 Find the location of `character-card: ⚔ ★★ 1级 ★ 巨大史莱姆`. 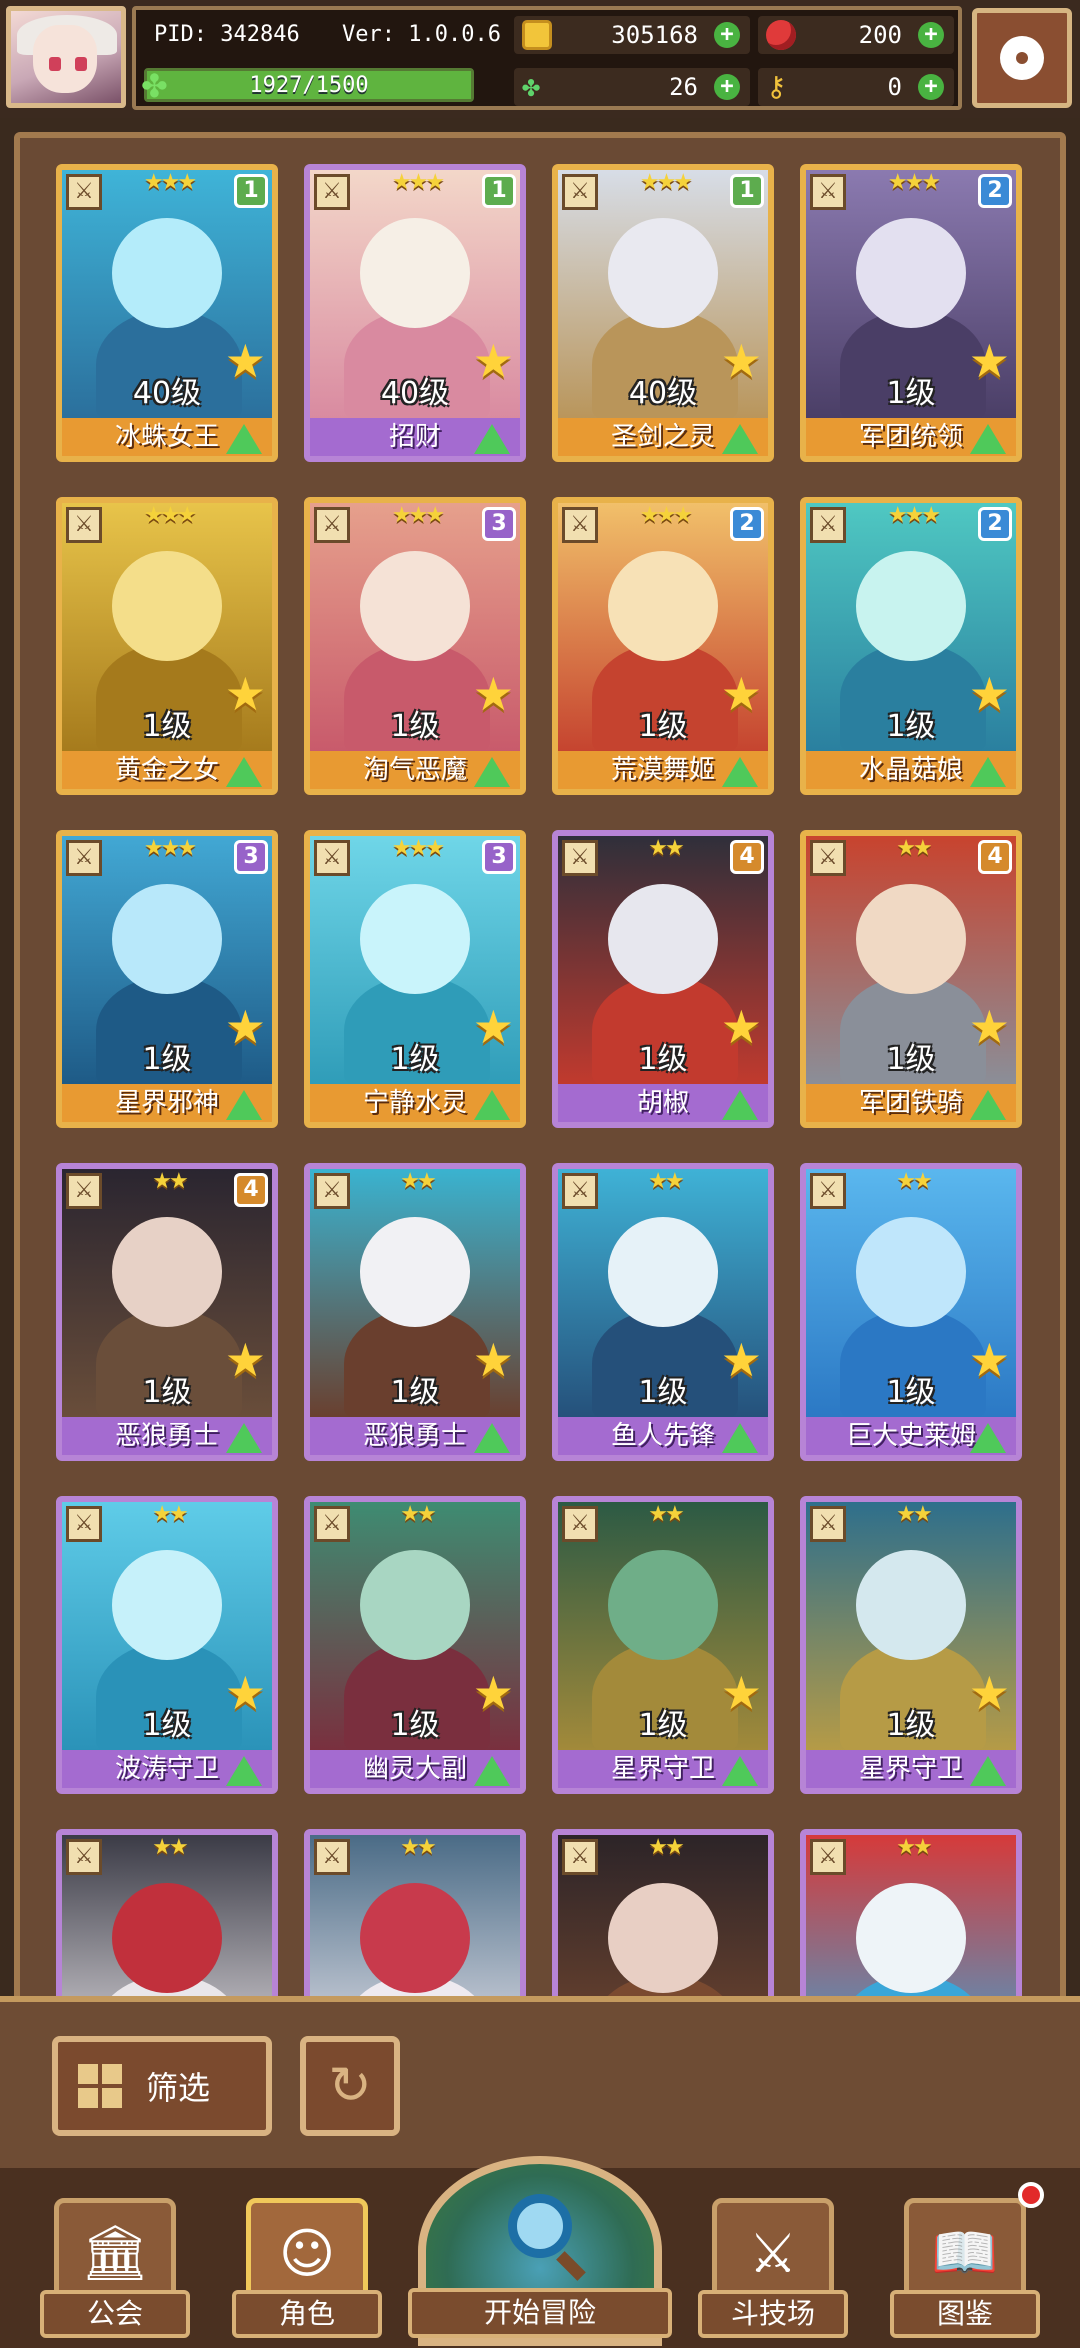

character-card: ⚔ ★★ 1级 ★ 巨大史莱姆 is located at coordinates (911, 1312).